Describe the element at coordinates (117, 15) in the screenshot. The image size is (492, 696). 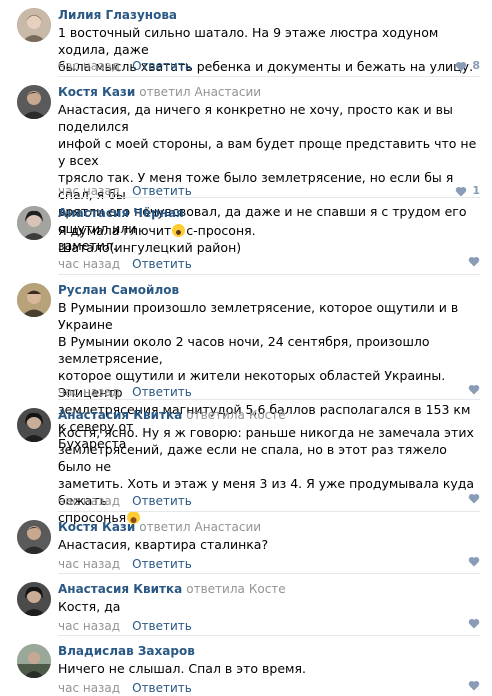
I see `comment-author: Лилия Глазунова` at that location.